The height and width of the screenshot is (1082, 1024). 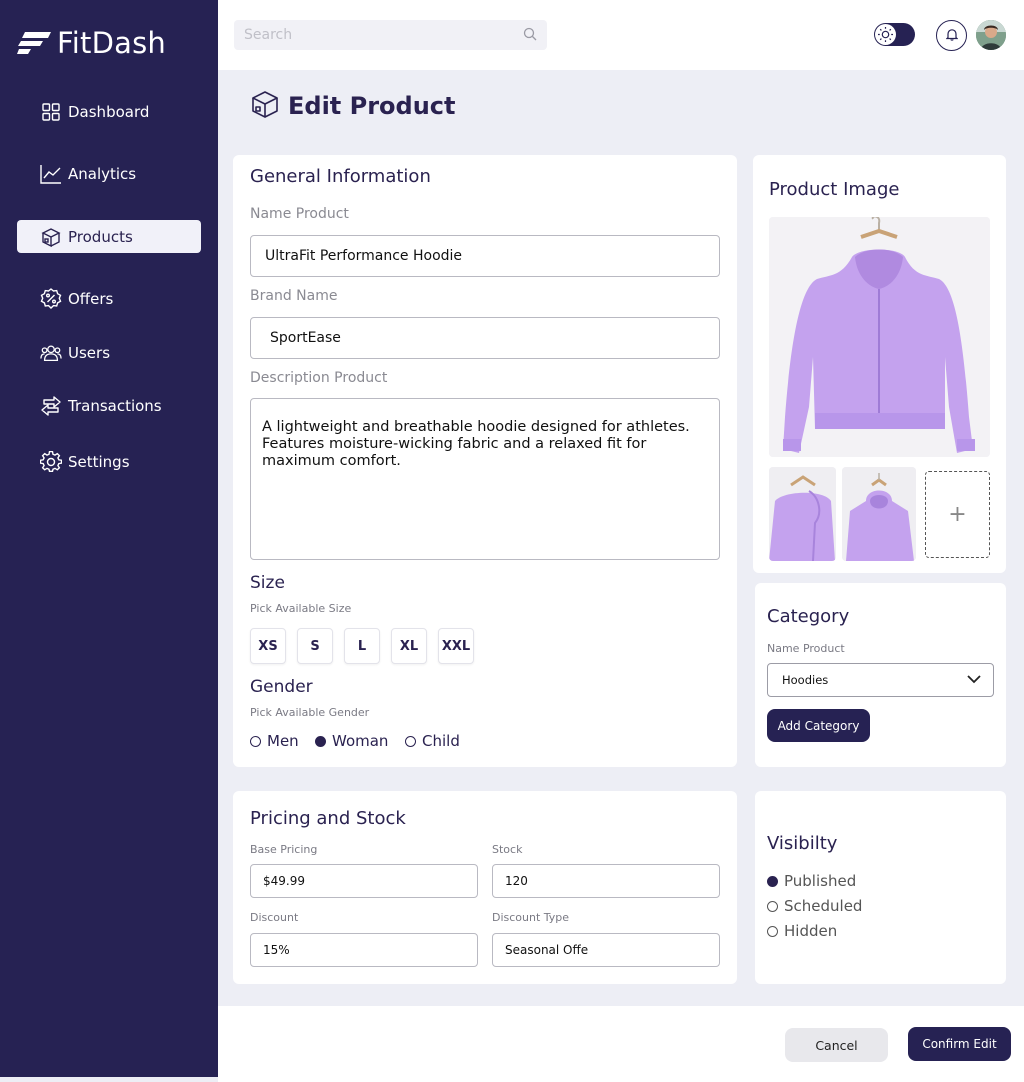 What do you see at coordinates (294, 296) in the screenshot?
I see `brand-name-label: Brand Name` at bounding box center [294, 296].